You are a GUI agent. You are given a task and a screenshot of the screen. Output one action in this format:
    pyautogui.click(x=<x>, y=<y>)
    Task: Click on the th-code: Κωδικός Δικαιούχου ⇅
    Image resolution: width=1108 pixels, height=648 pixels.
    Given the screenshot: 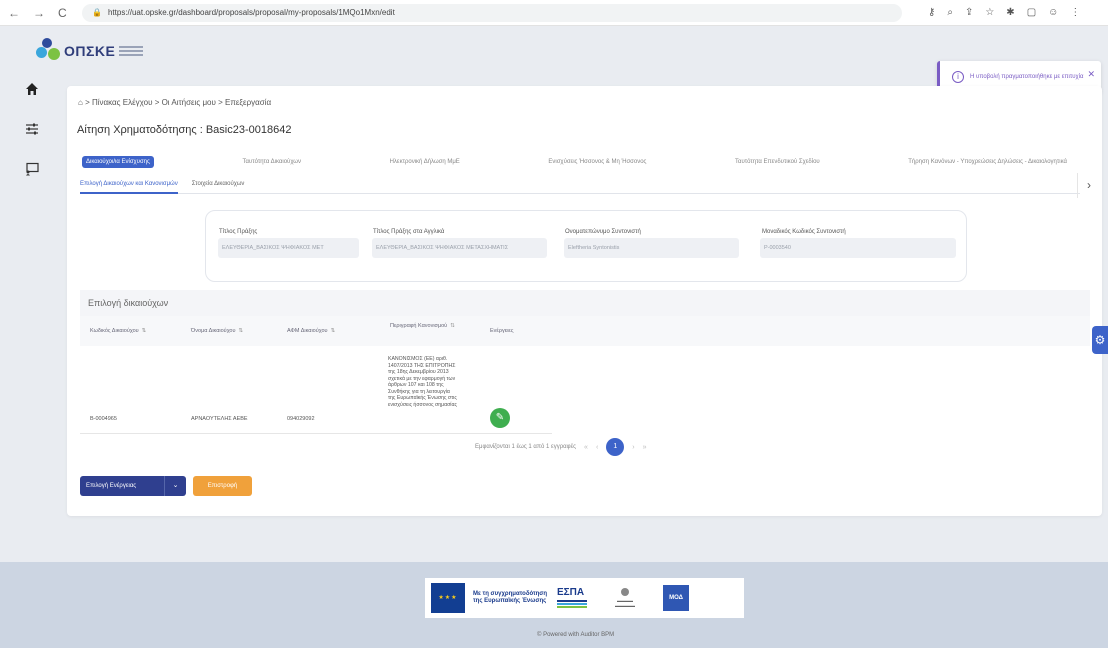 What is the action you would take?
    pyautogui.click(x=118, y=331)
    